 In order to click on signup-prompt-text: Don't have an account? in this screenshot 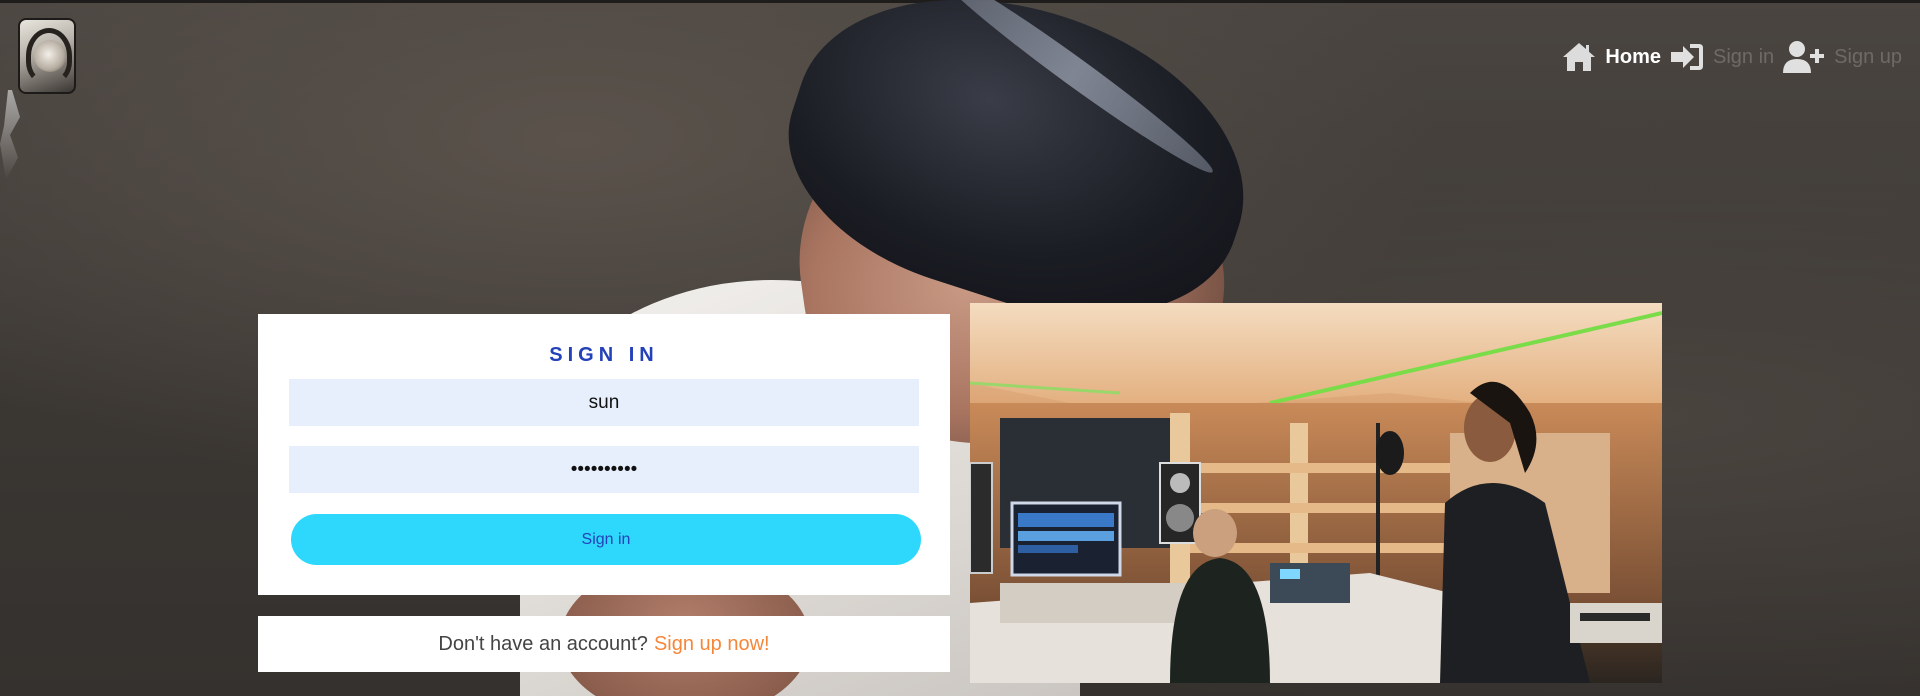, I will do `click(543, 643)`.